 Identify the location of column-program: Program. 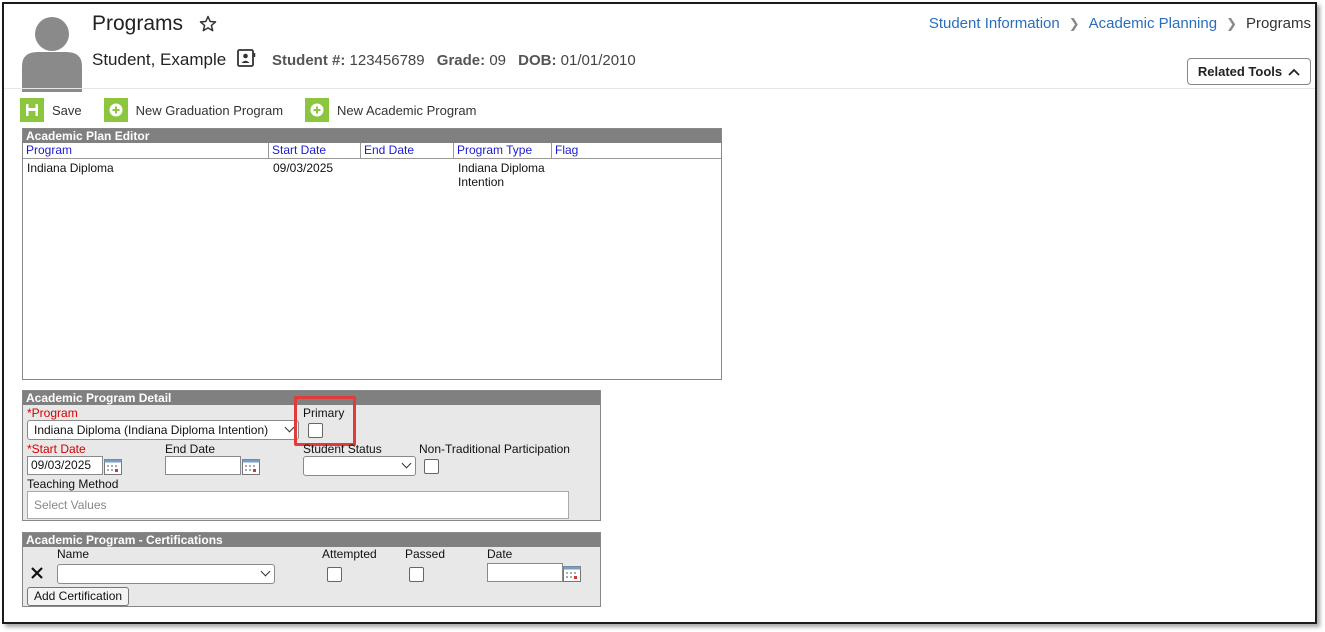
(146, 150).